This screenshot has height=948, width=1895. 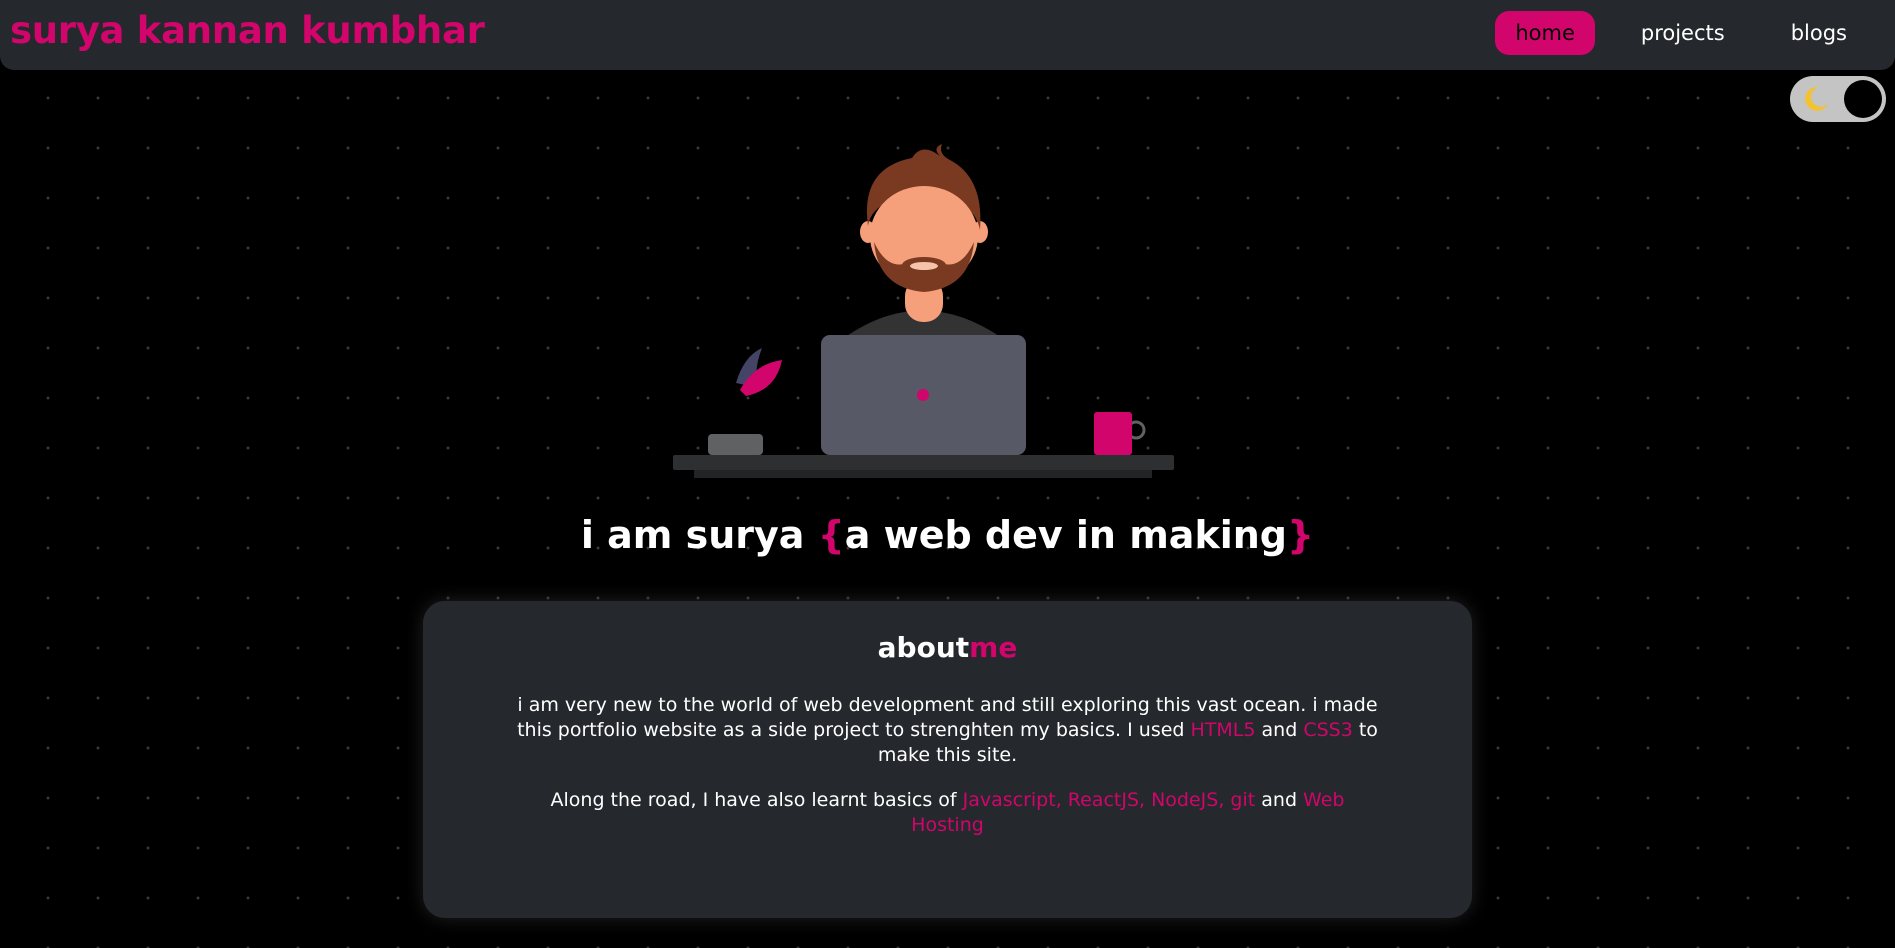 I want to click on moon-icon, so click(x=1816, y=98).